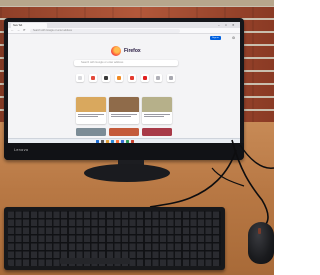 The height and width of the screenshot is (275, 320). Describe the element at coordinates (261, 243) in the screenshot. I see `mouse` at that location.